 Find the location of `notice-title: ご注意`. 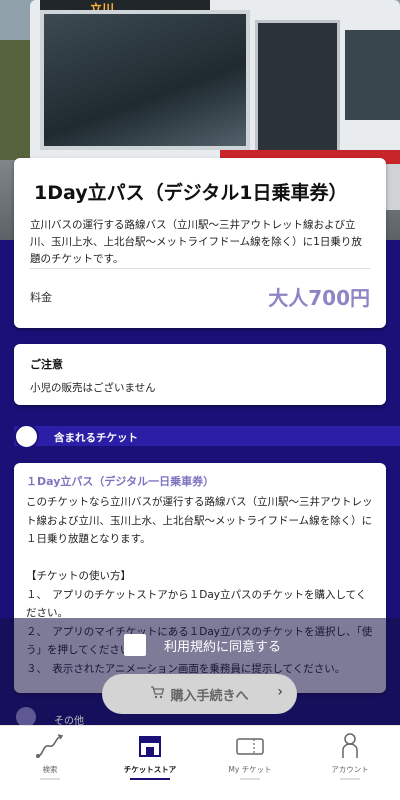

notice-title: ご注意 is located at coordinates (46, 364).